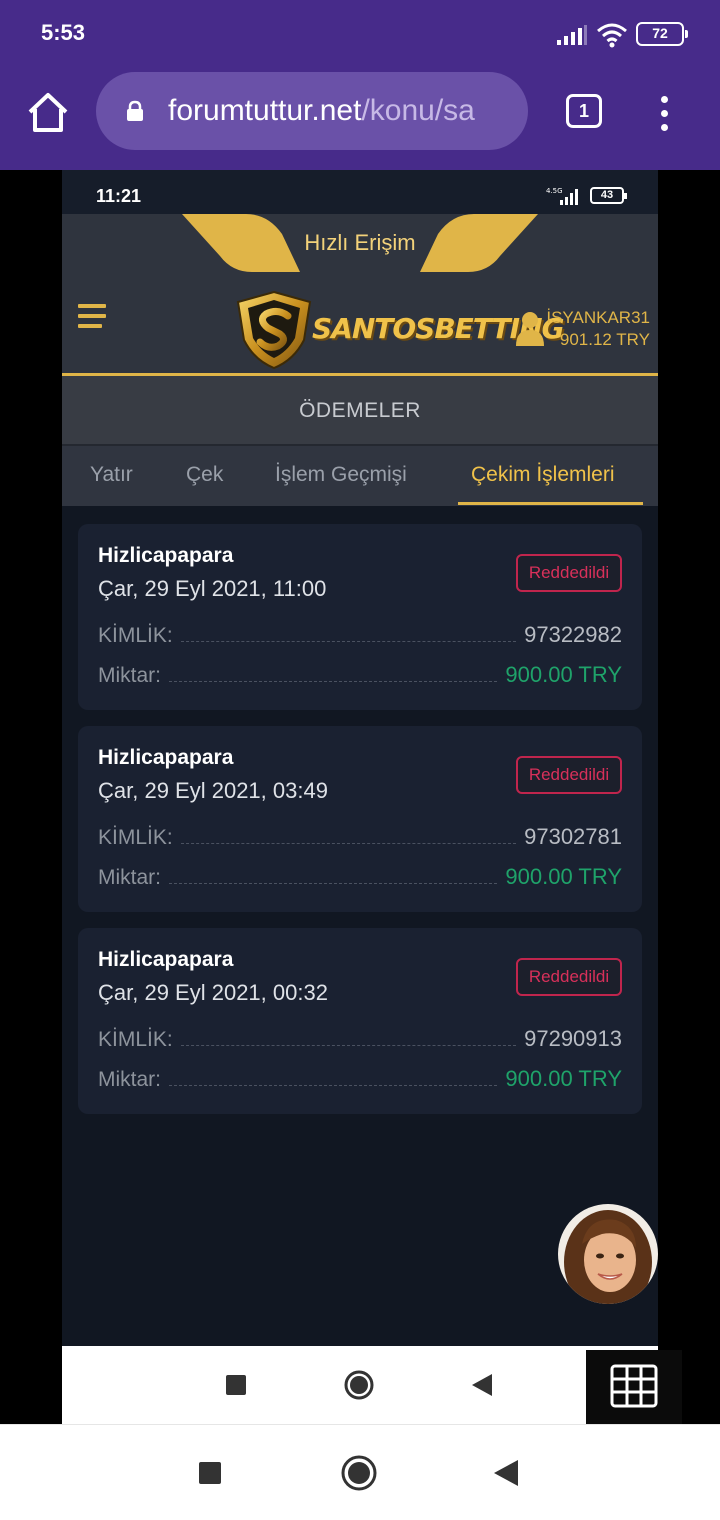  Describe the element at coordinates (213, 992) in the screenshot. I see `transaction-date: Çar, 29 Eyl 2021, 00:32` at that location.